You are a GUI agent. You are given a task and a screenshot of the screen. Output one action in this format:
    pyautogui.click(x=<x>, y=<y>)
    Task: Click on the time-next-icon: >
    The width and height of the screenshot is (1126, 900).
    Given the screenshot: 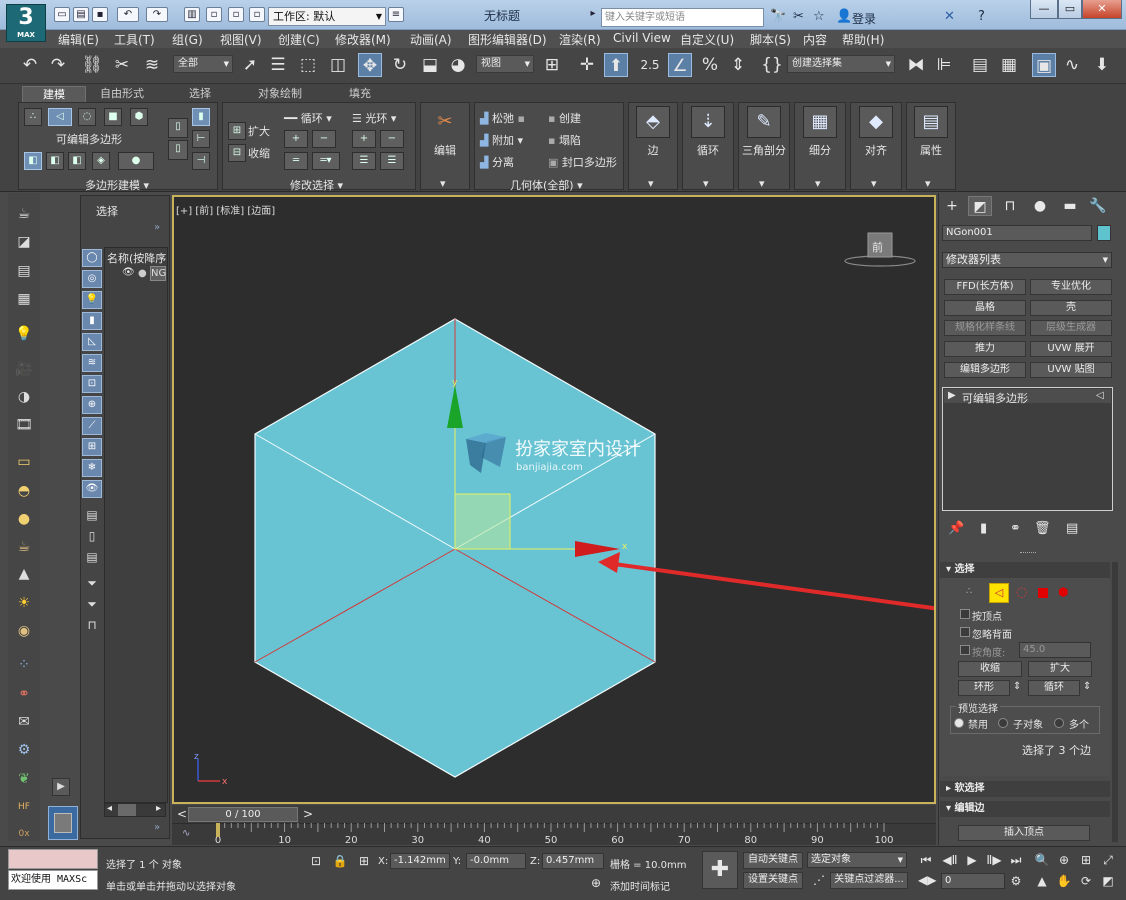 What is the action you would take?
    pyautogui.click(x=308, y=814)
    